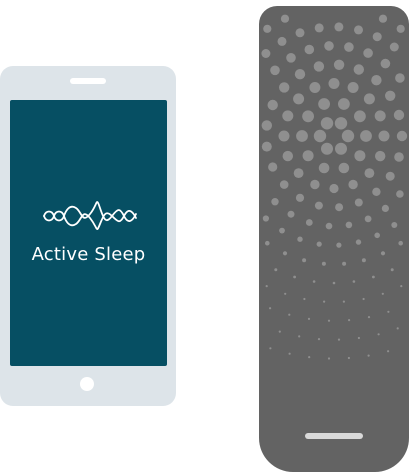 The image size is (411, 473). What do you see at coordinates (334, 436) in the screenshot?
I see `device-indicator-light` at bounding box center [334, 436].